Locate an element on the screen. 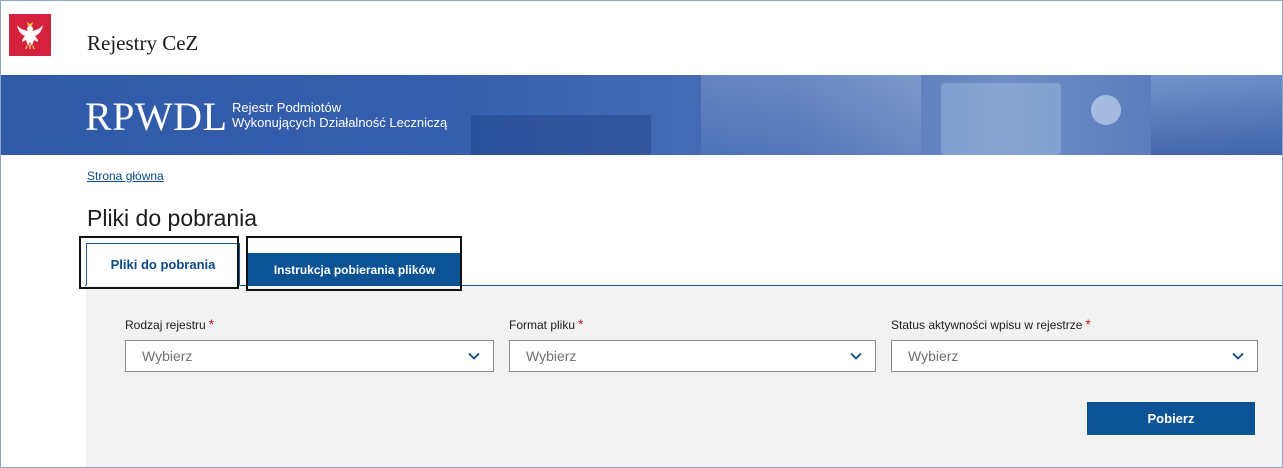 This screenshot has height=468, width=1283. registry-acronym: RPWDL is located at coordinates (156, 116).